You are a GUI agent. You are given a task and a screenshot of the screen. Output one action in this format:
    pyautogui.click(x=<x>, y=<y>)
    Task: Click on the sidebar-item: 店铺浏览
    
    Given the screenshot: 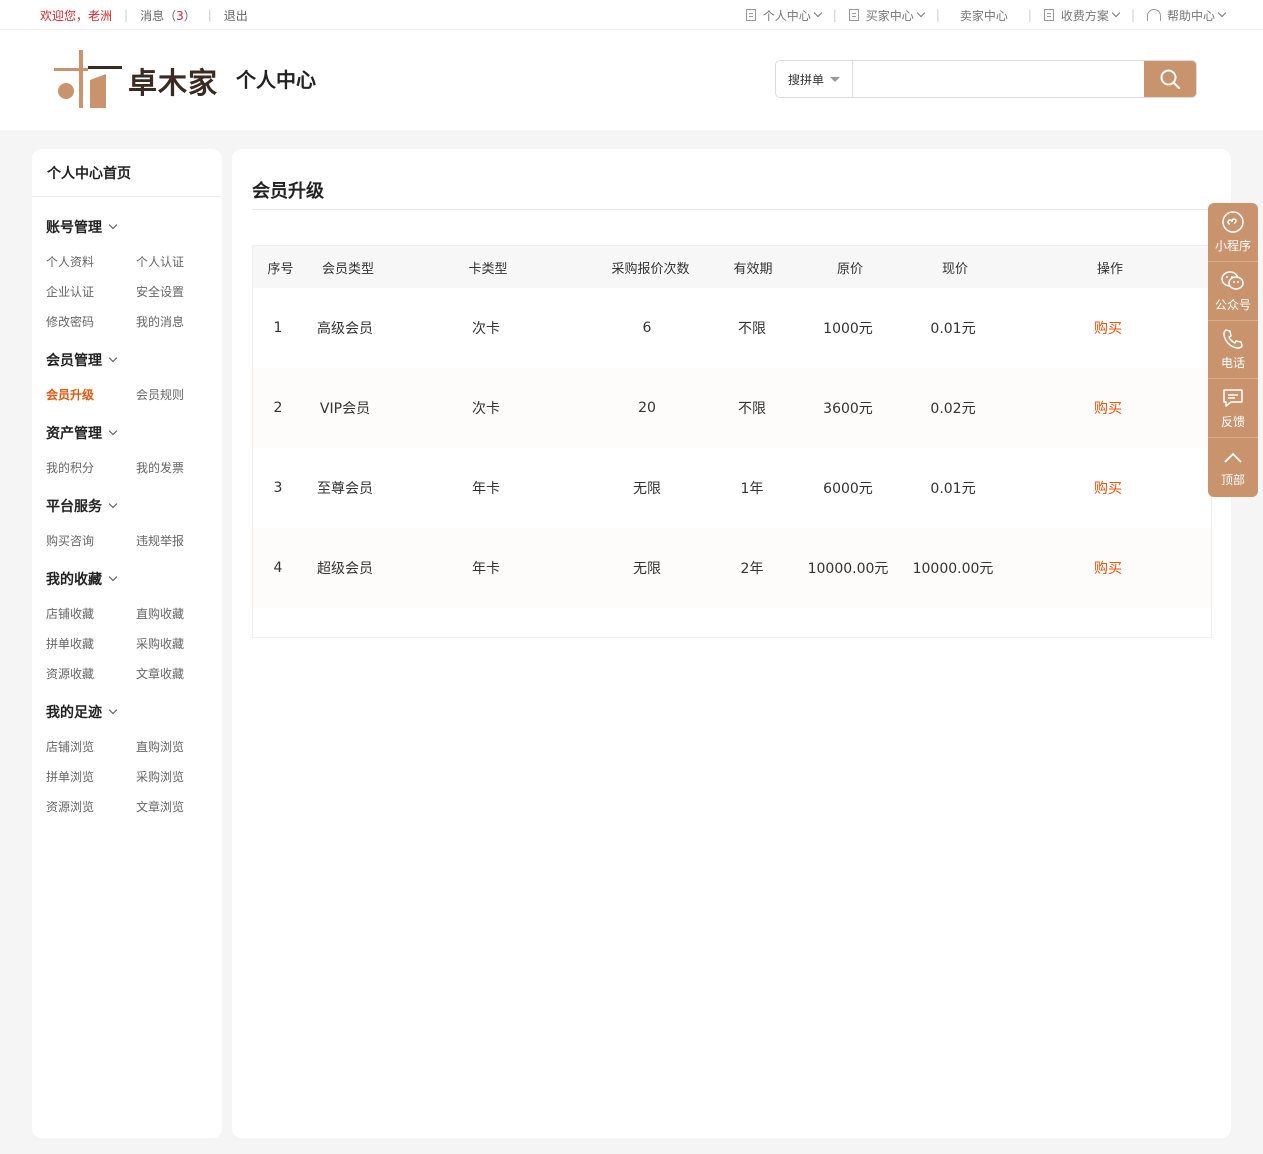 What is the action you would take?
    pyautogui.click(x=91, y=746)
    